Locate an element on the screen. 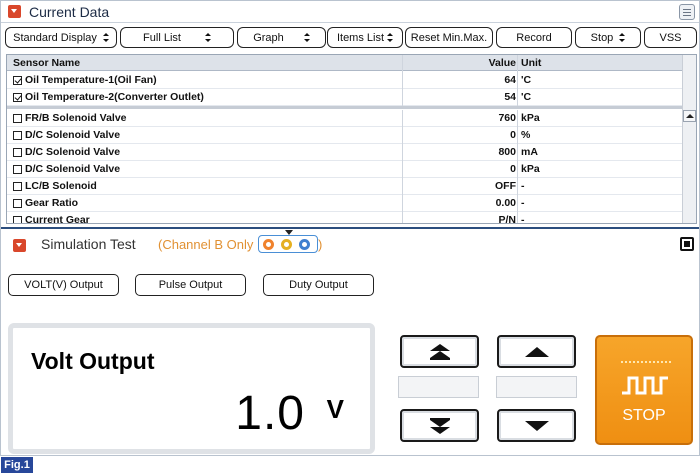 This screenshot has width=700, height=474. sensor-value: 760 is located at coordinates (507, 118).